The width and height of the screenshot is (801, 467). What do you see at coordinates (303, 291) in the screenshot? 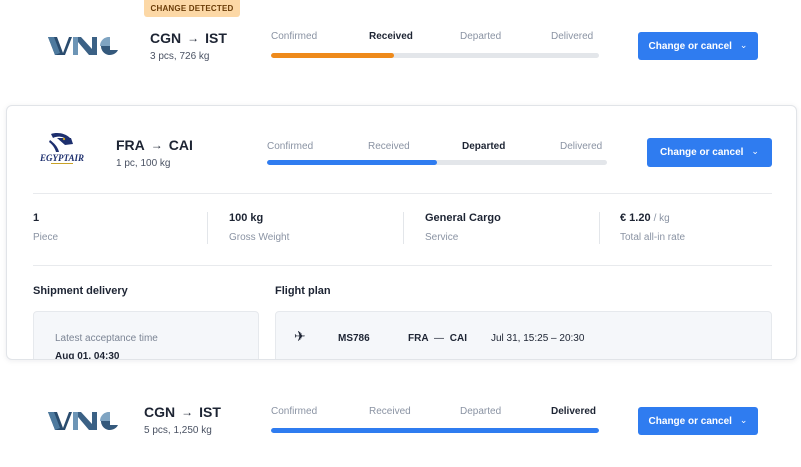
I see `flight-plan-title: Flight plan` at bounding box center [303, 291].